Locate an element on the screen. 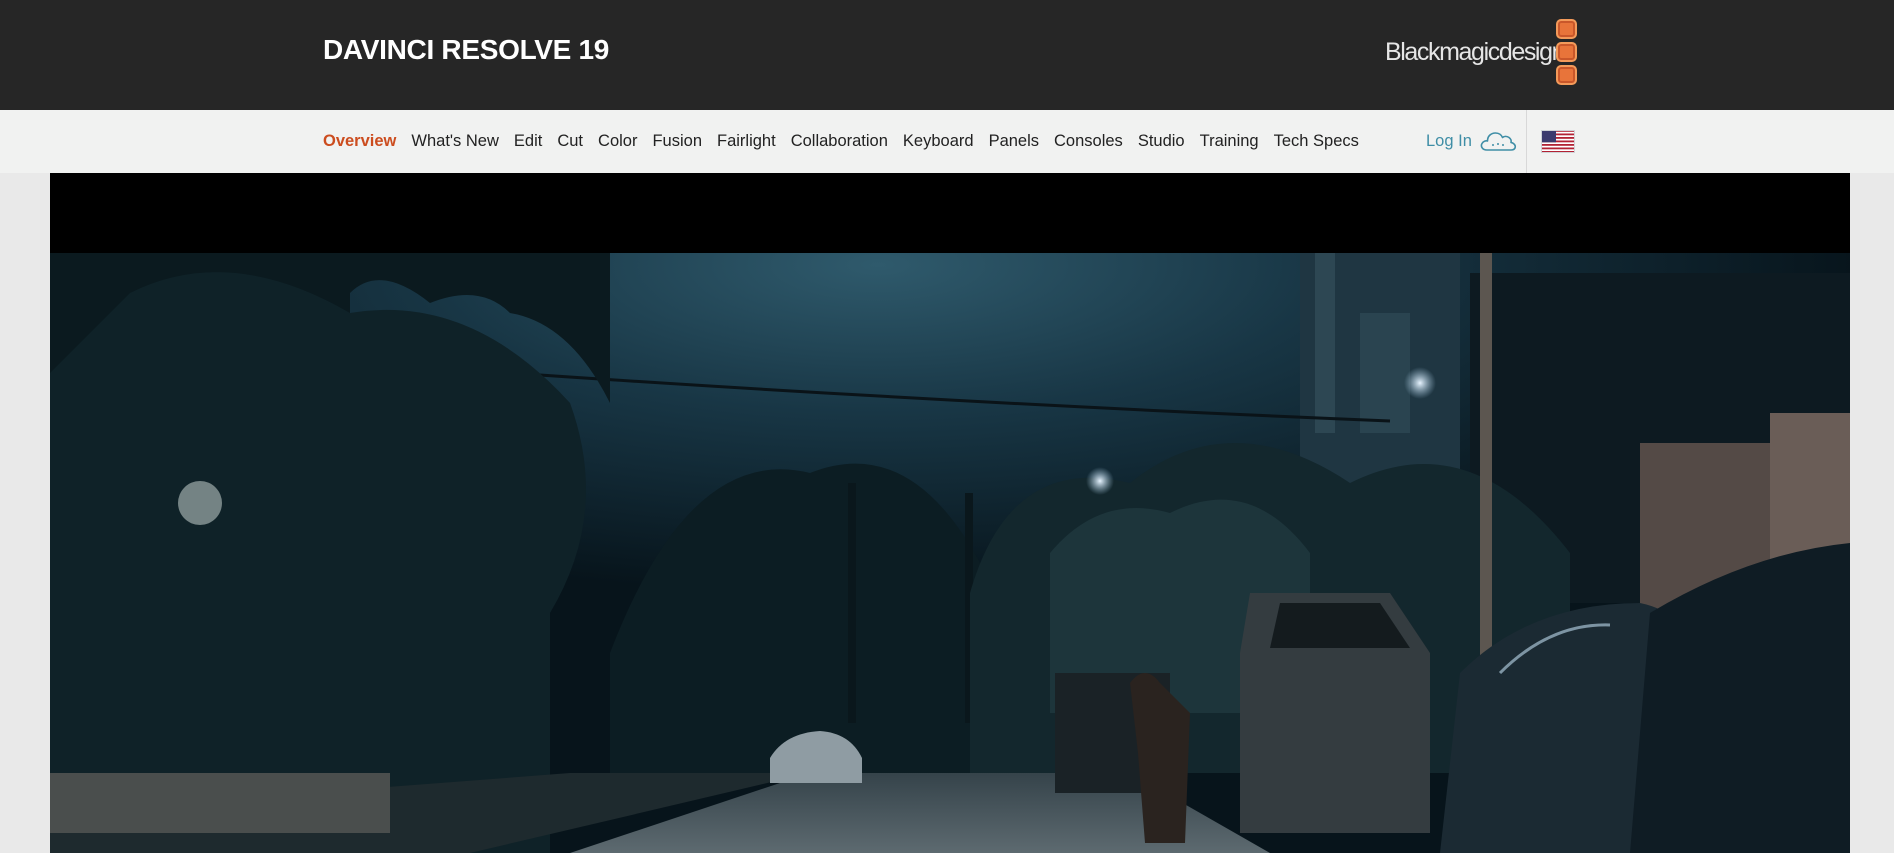 The image size is (1894, 853). nav-link-studio: Studio is located at coordinates (1161, 141).